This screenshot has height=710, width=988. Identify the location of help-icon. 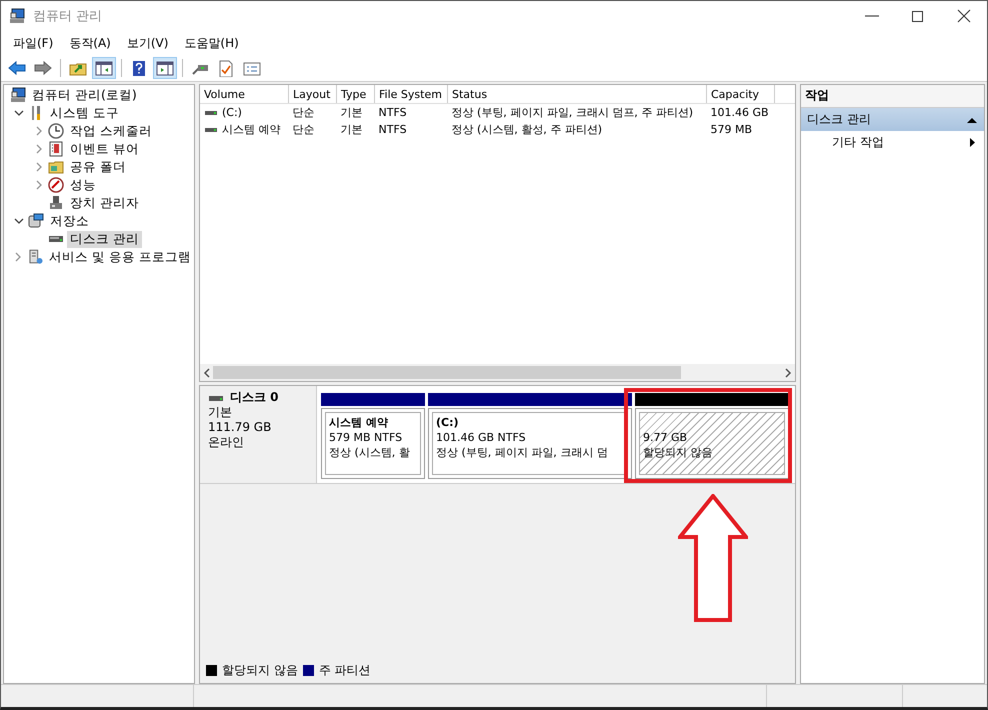
(139, 68).